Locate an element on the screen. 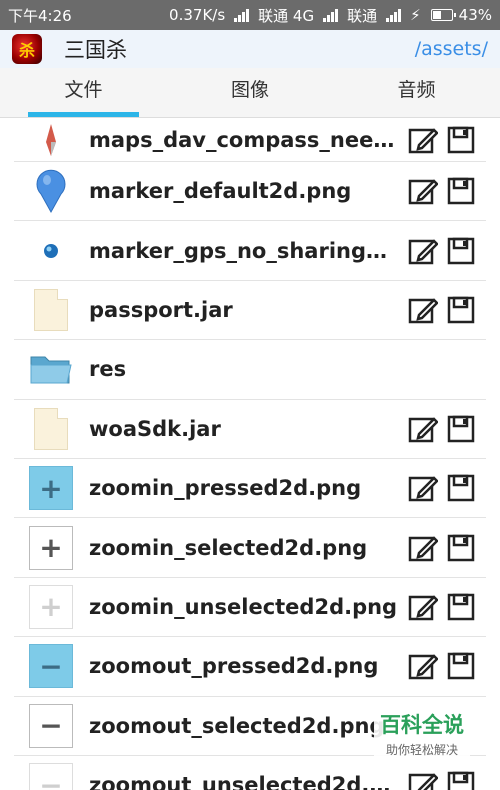 This screenshot has height=790, width=500. zoomout-unselected-icon: − is located at coordinates (51, 776).